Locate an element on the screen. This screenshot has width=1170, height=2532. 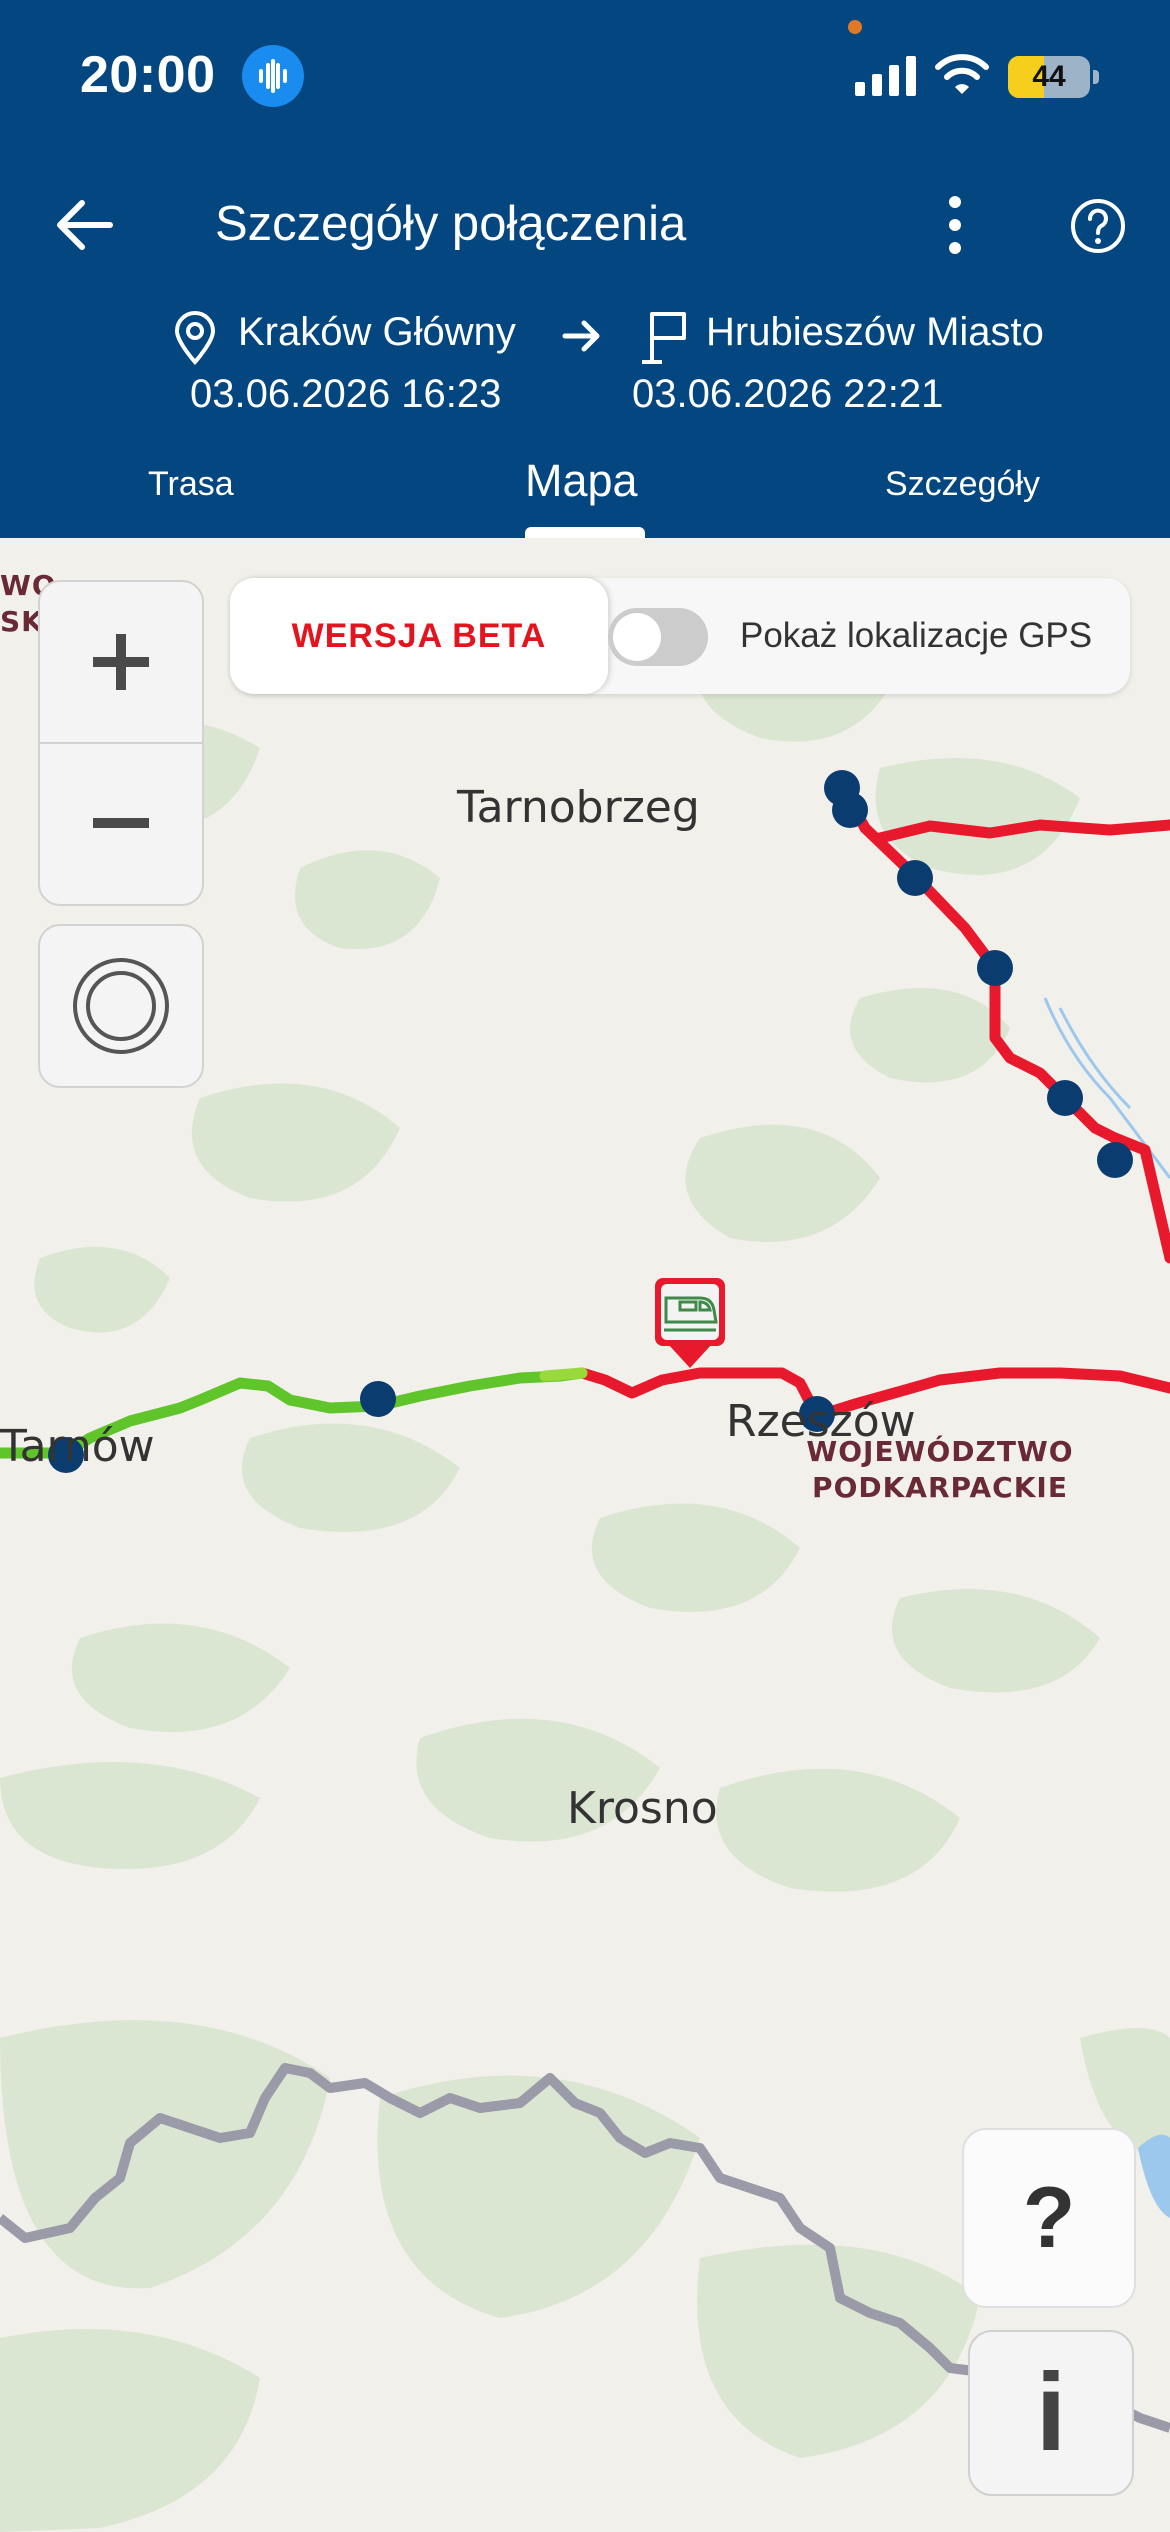
status-time: 20:00 is located at coordinates (148, 75).